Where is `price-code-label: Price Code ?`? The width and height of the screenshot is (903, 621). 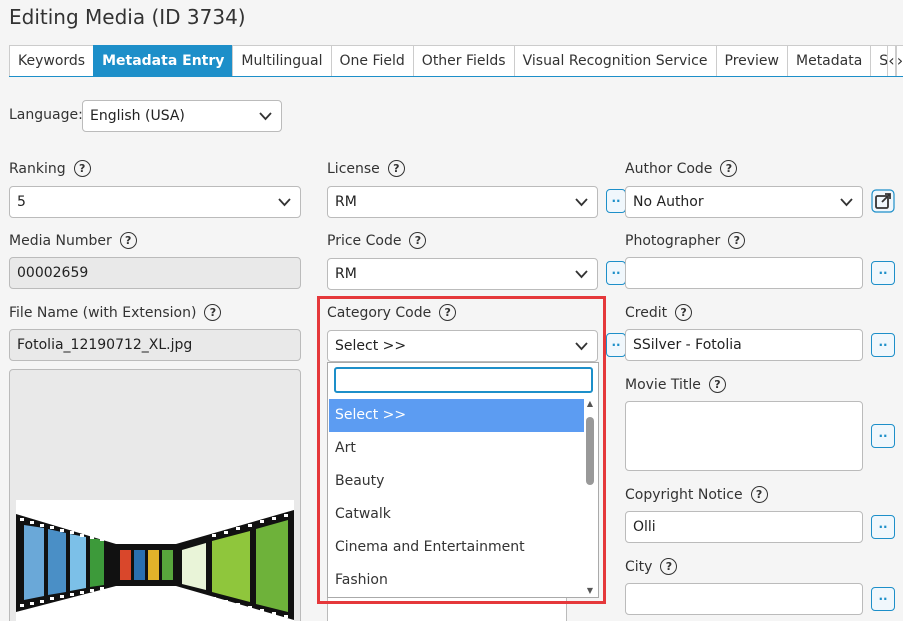
price-code-label: Price Code ? is located at coordinates (377, 240).